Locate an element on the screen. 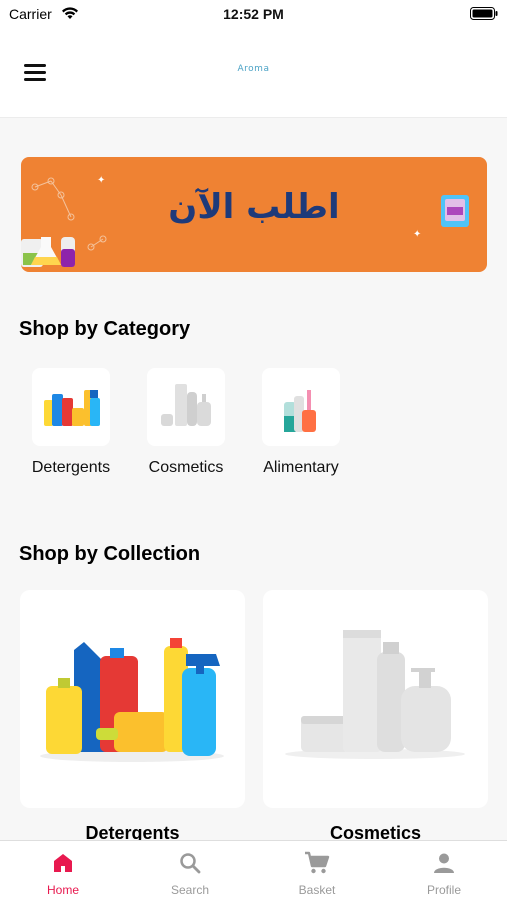 This screenshot has width=507, height=900. tab-profile: Profile is located at coordinates (444, 870).